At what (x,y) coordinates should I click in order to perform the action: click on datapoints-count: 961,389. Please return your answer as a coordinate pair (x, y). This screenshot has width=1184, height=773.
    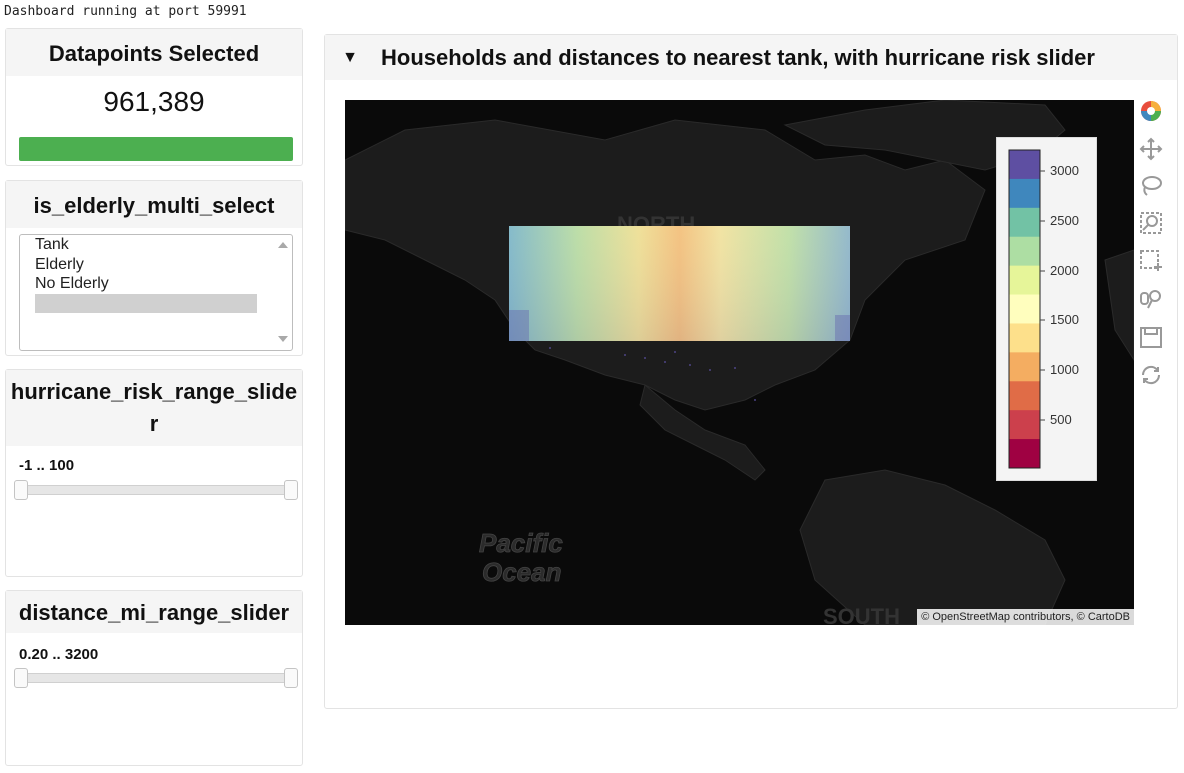
    Looking at the image, I should click on (154, 101).